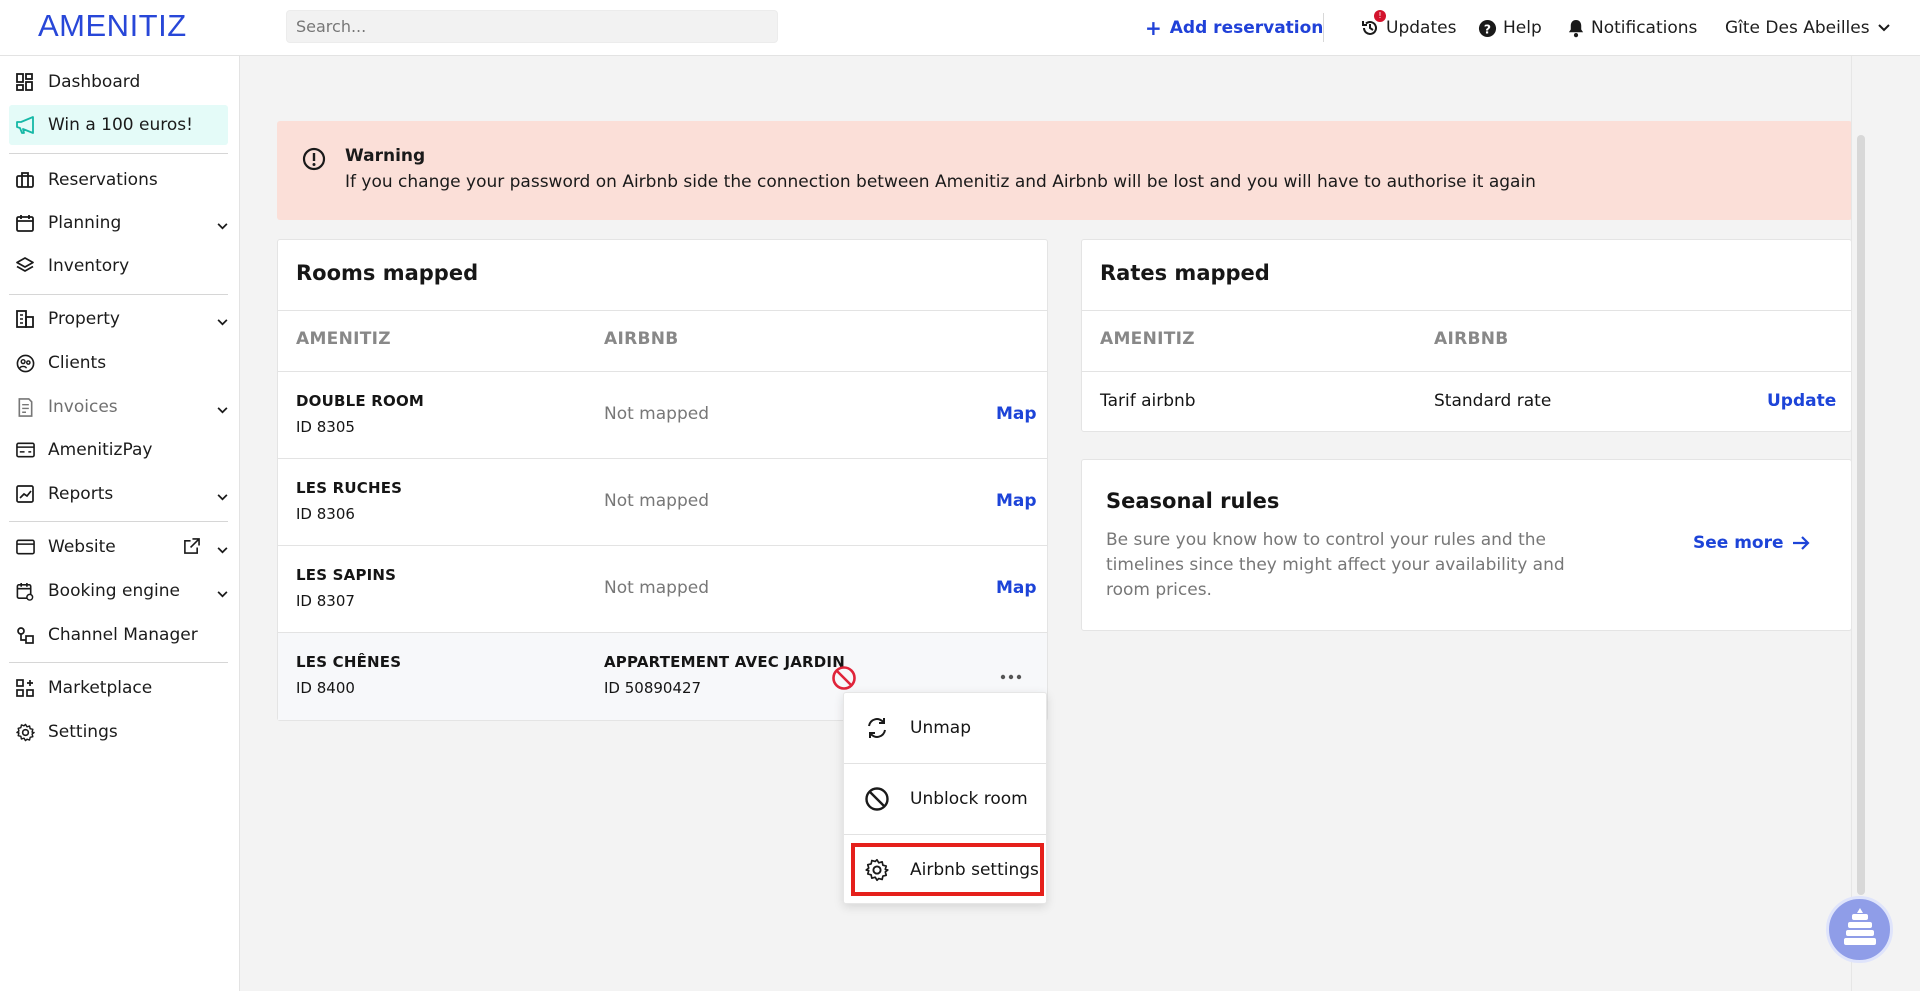  I want to click on room-id: ID 8307, so click(325, 601).